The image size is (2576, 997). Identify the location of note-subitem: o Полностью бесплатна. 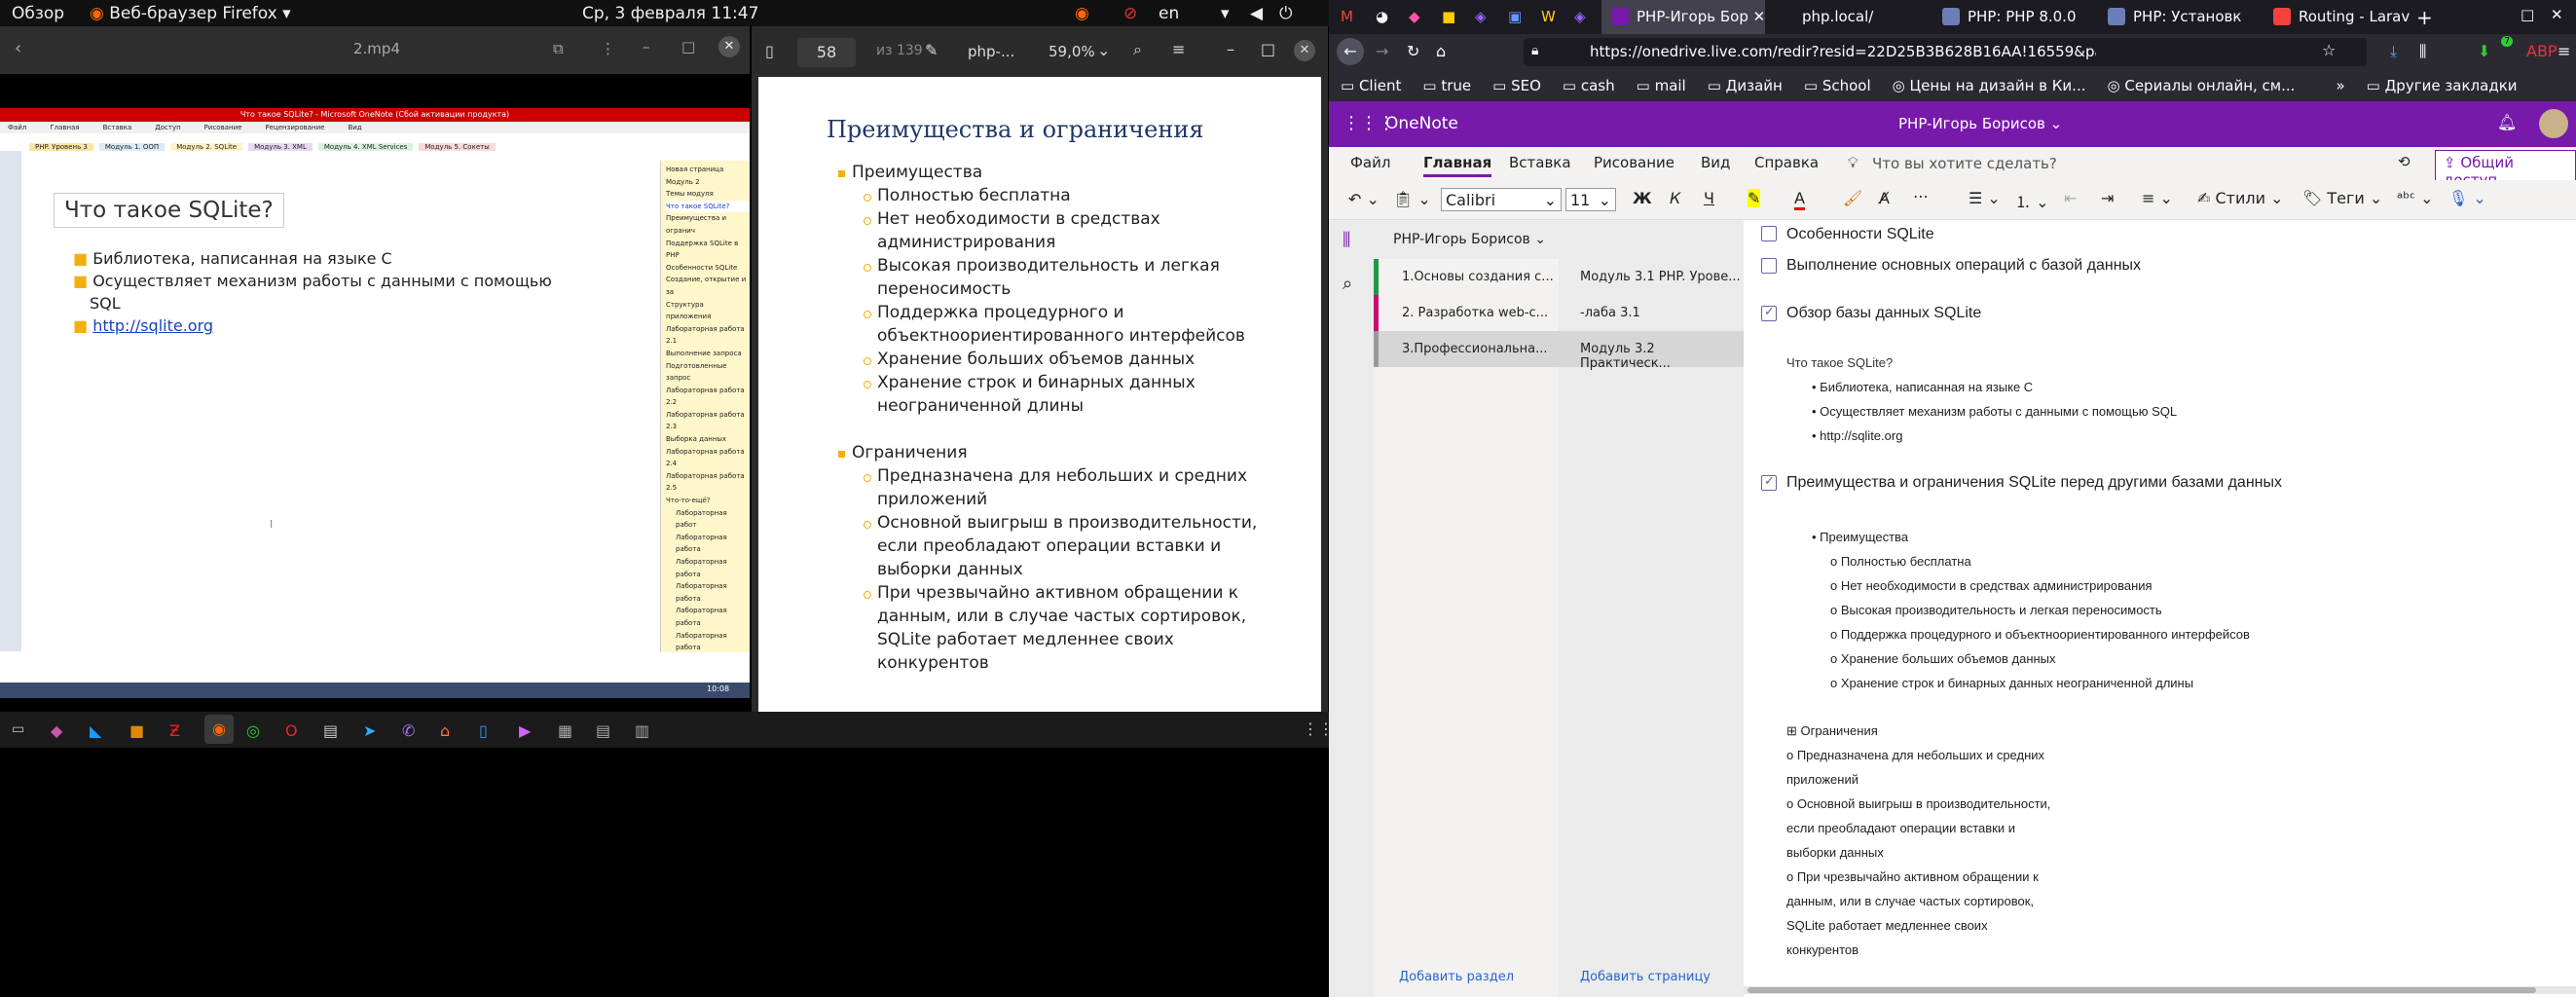
(1900, 561).